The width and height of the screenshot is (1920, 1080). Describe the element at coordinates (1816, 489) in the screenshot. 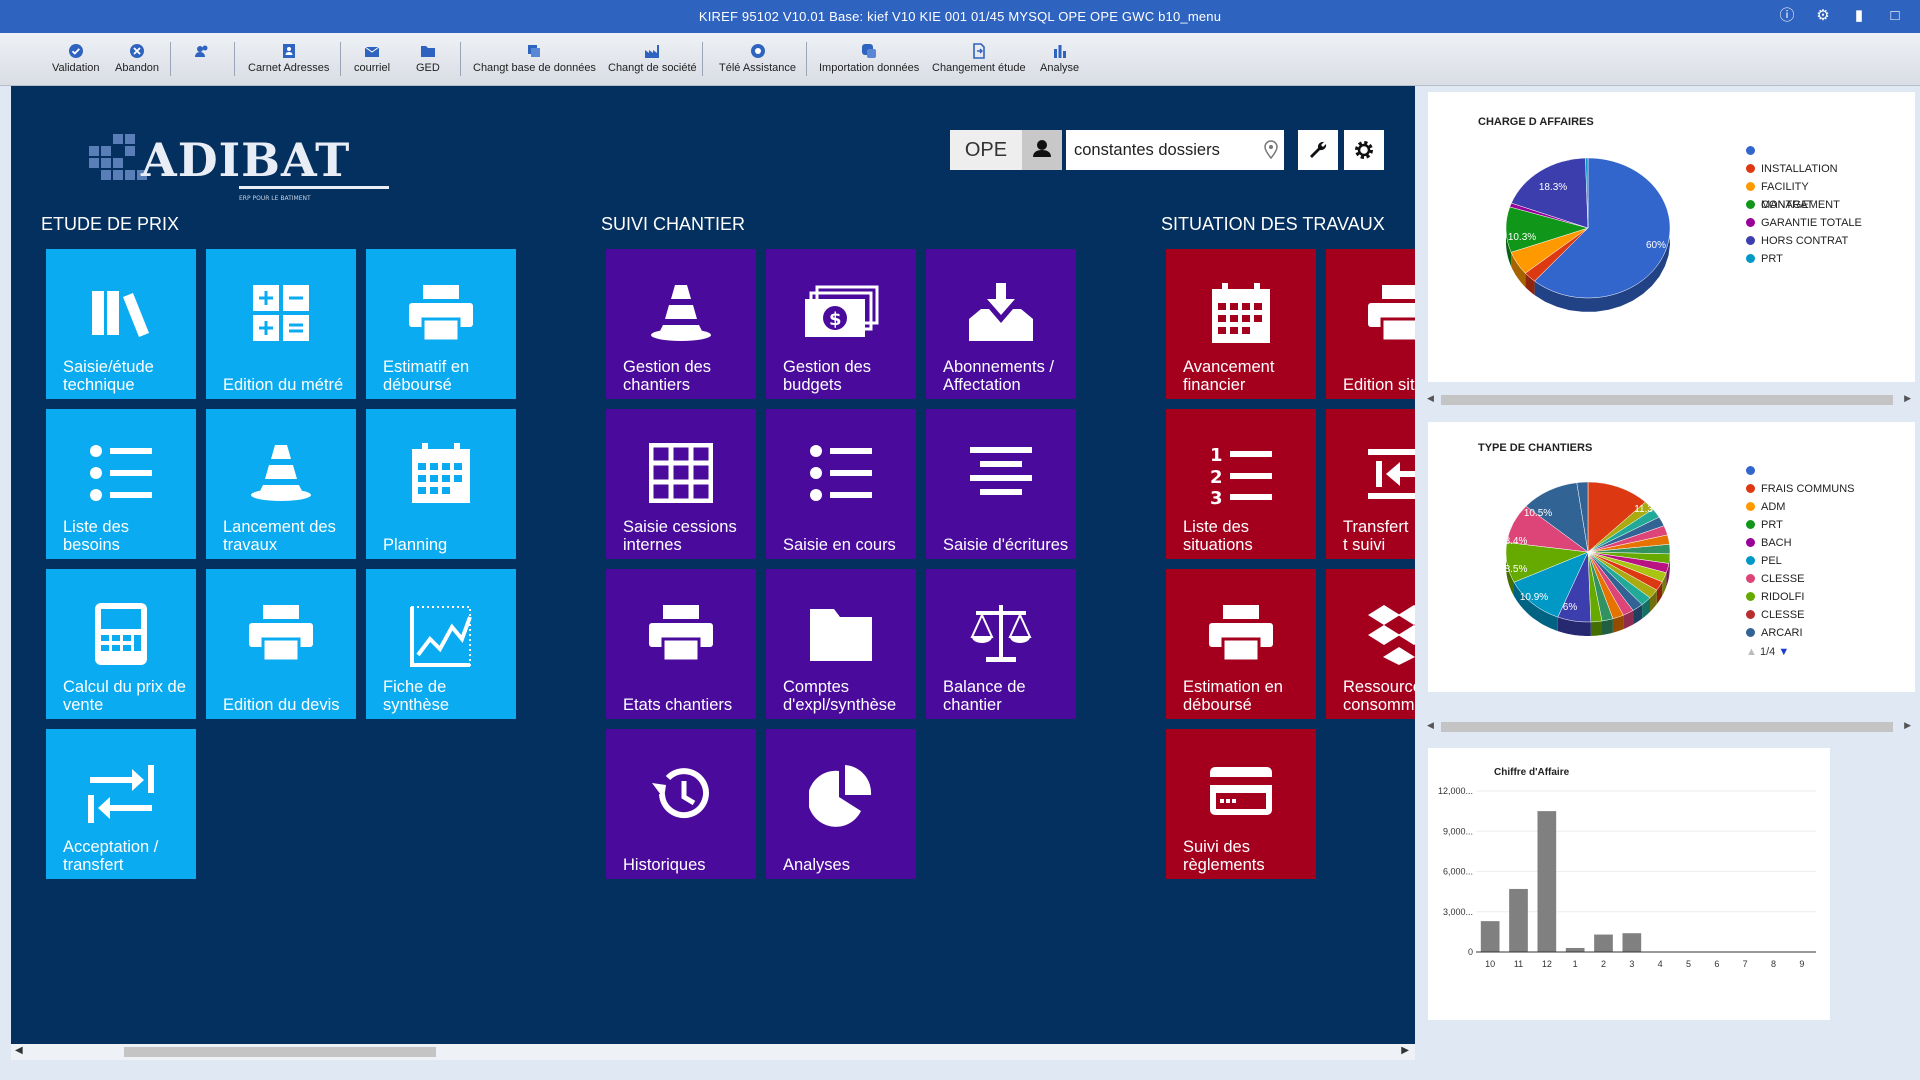

I see `legend-item: FRAIS COMMUNS` at that location.